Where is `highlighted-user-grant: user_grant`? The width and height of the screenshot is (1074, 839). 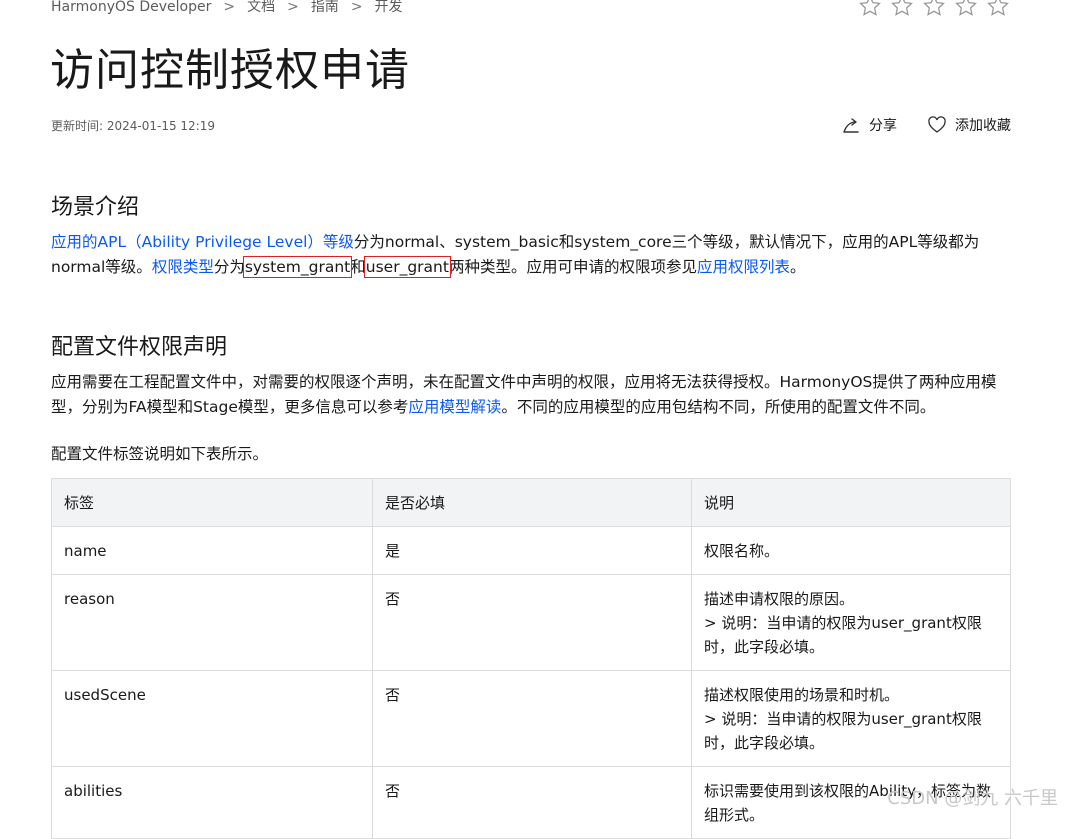 highlighted-user-grant: user_grant is located at coordinates (407, 267).